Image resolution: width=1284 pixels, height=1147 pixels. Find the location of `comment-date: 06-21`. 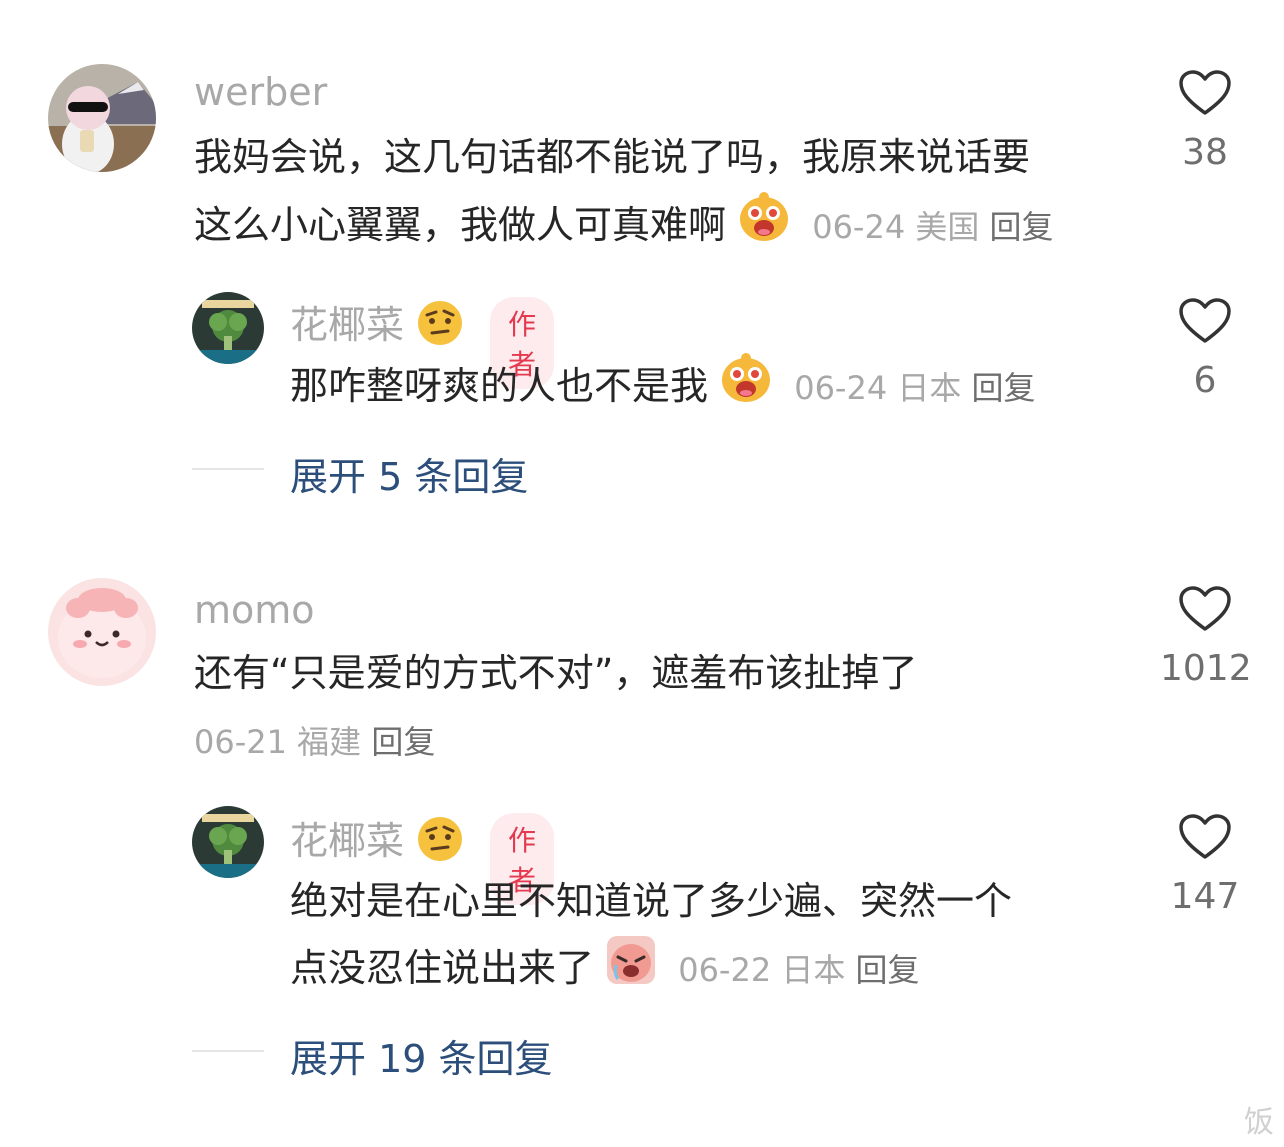

comment-date: 06-21 is located at coordinates (240, 742).